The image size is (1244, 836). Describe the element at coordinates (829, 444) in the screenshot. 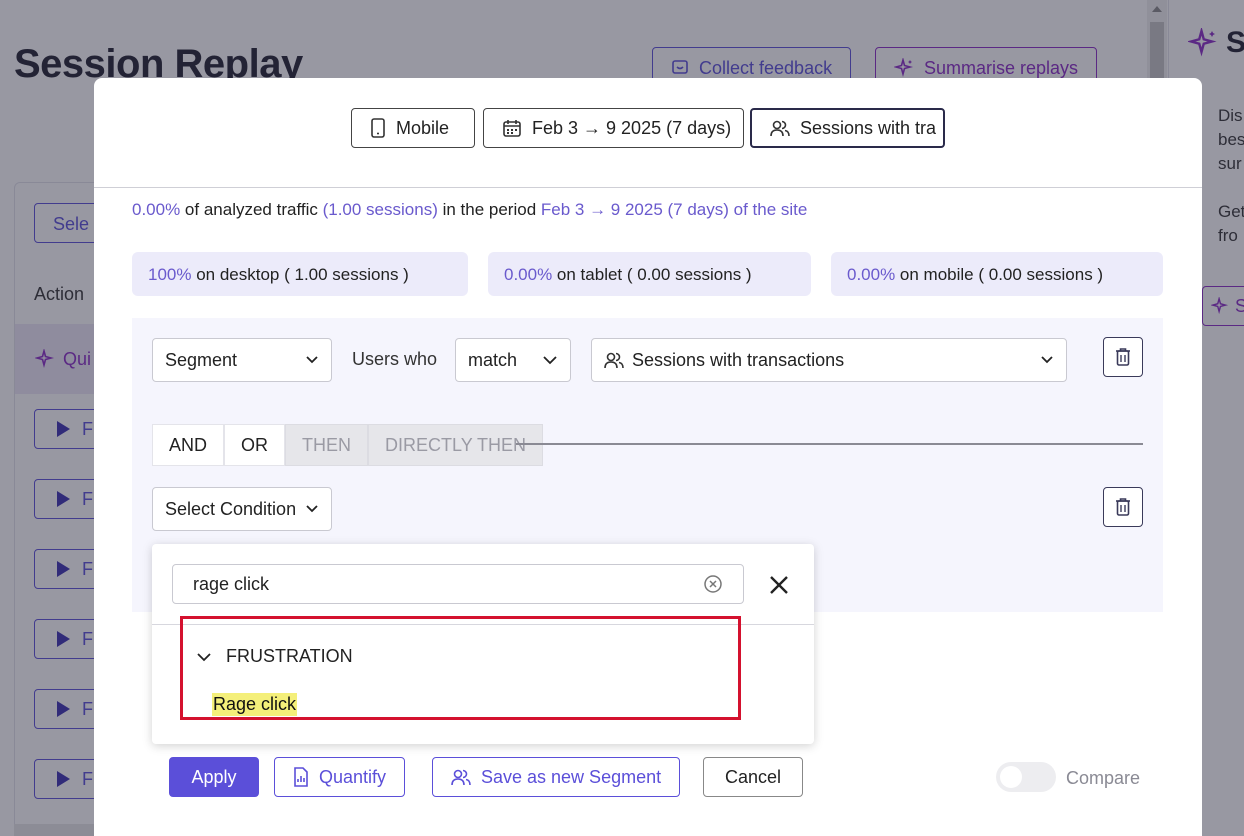

I see `logic-divider` at that location.